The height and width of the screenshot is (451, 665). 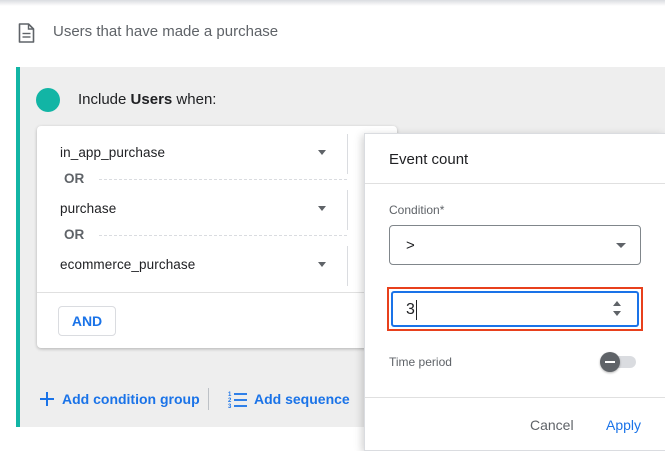 What do you see at coordinates (515, 397) in the screenshot?
I see `popover-footer-divider` at bounding box center [515, 397].